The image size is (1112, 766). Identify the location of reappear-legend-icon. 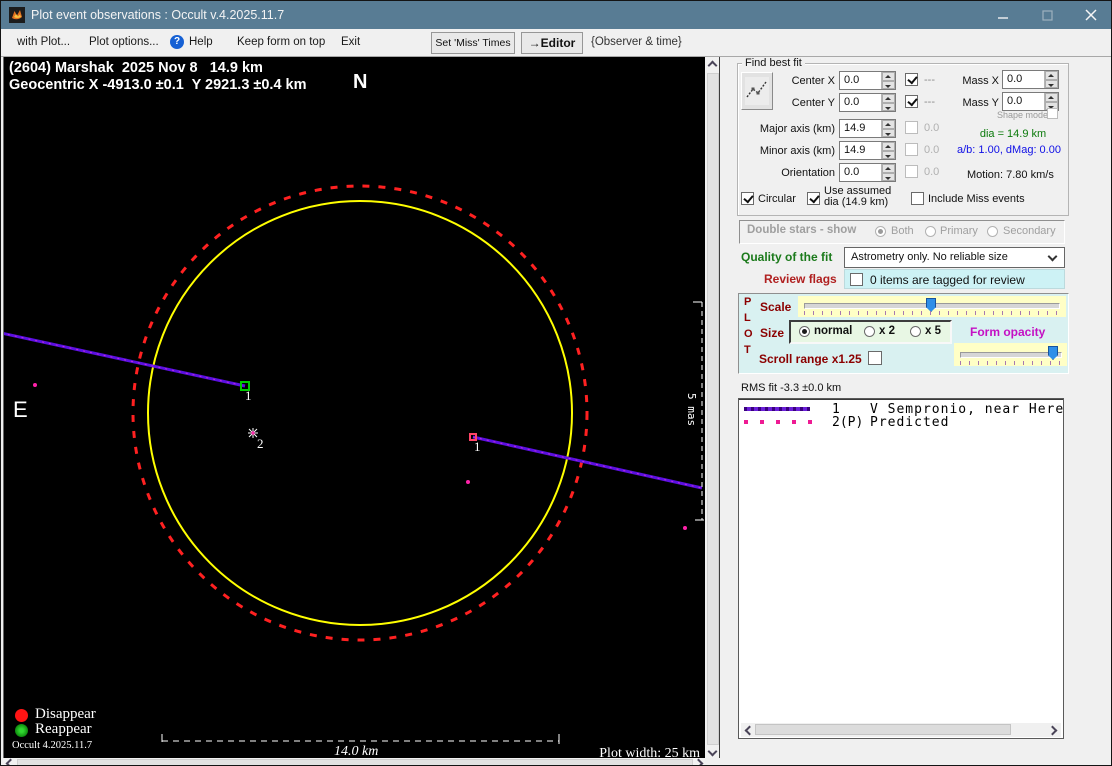
(21, 730).